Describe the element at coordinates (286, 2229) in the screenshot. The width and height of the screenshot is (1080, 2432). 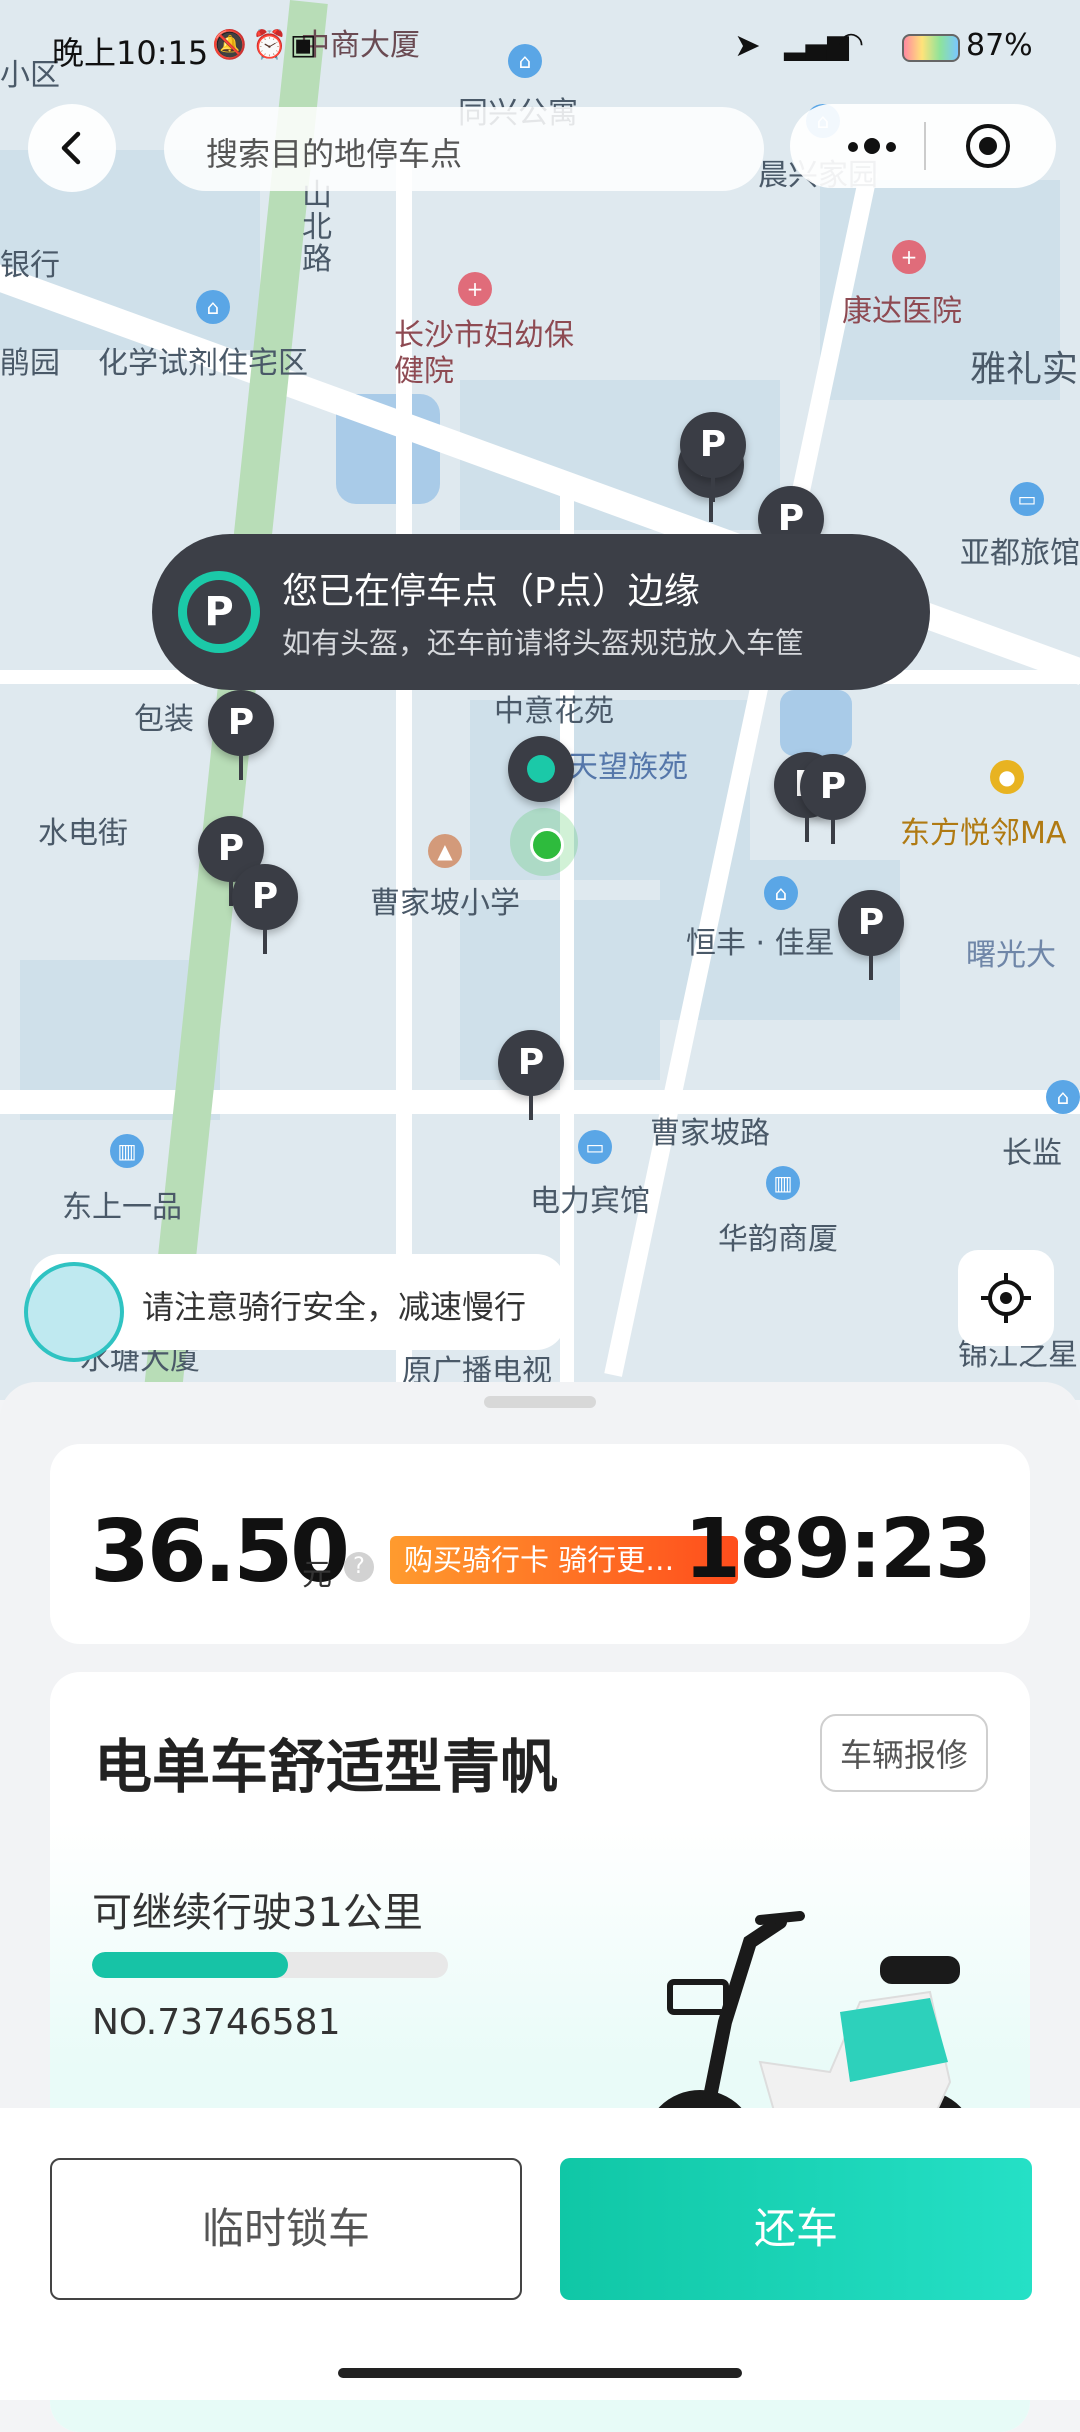
I see `temp-lock-button: 临时锁车` at that location.